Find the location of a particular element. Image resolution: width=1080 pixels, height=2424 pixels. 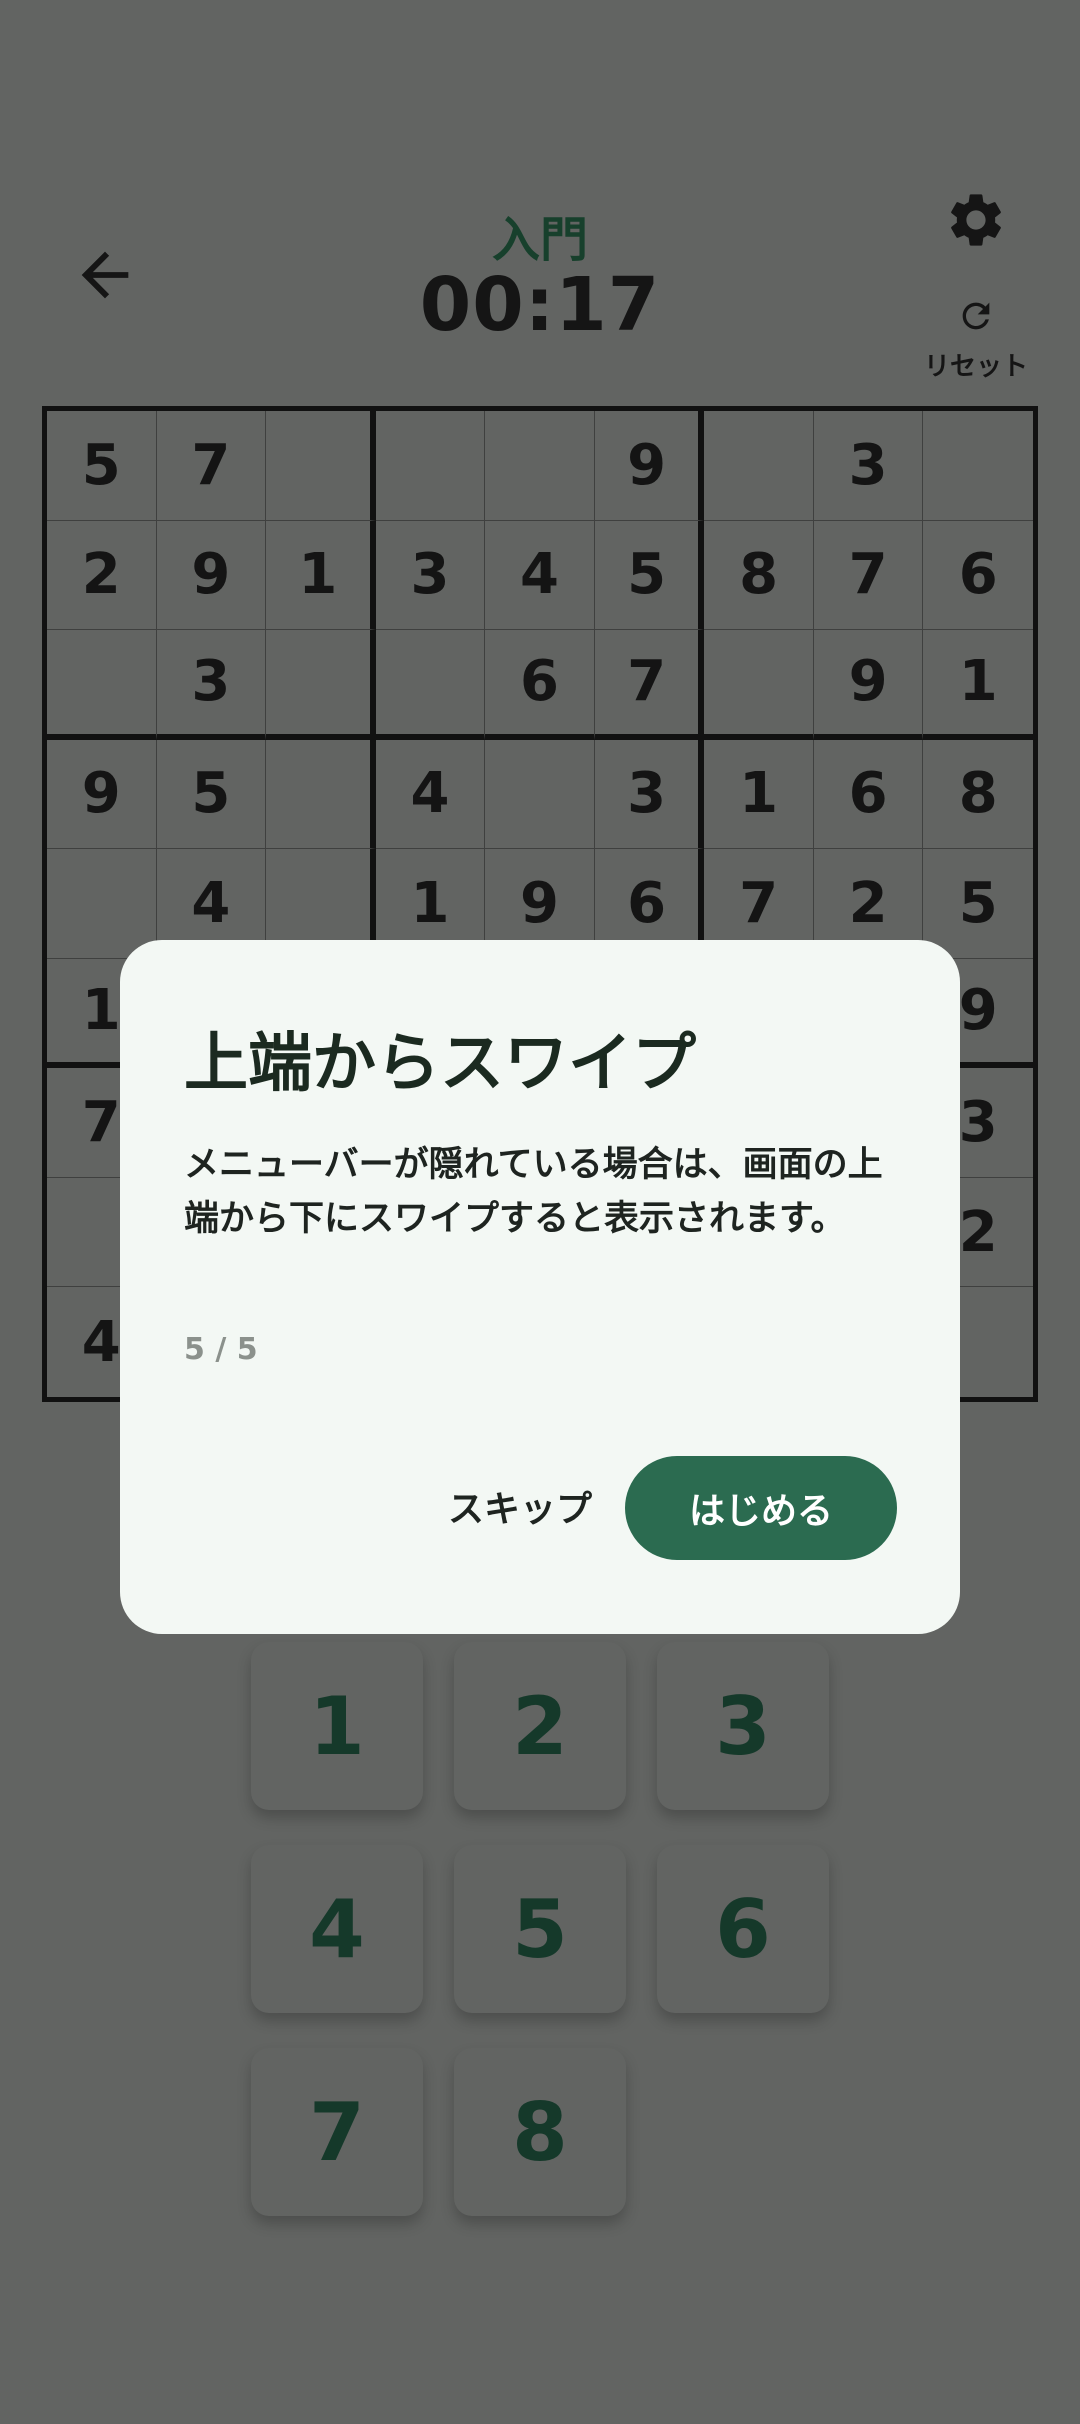

skip-button: スキップ is located at coordinates (520, 1506).